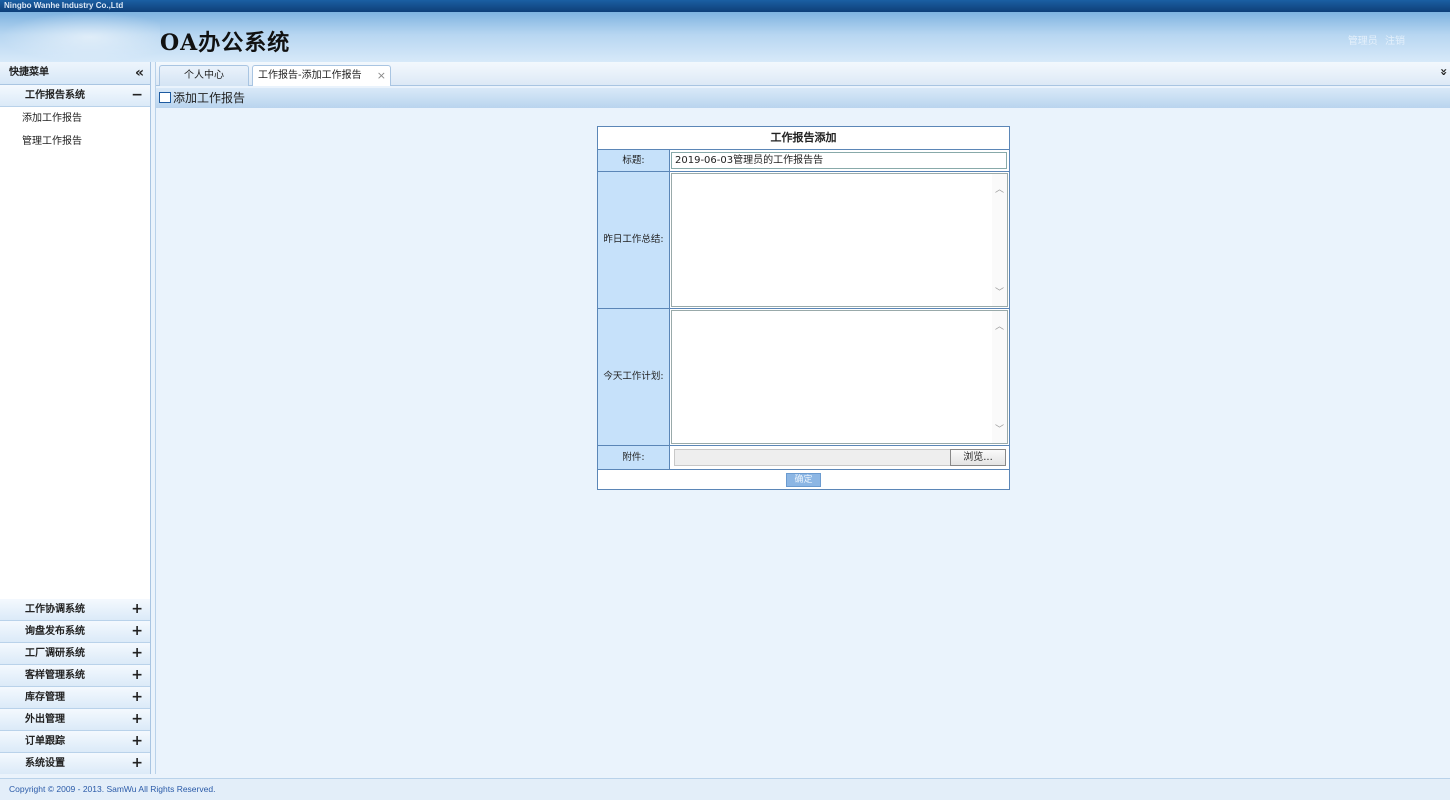  Describe the element at coordinates (45, 763) in the screenshot. I see `group-label: 系统设置` at that location.